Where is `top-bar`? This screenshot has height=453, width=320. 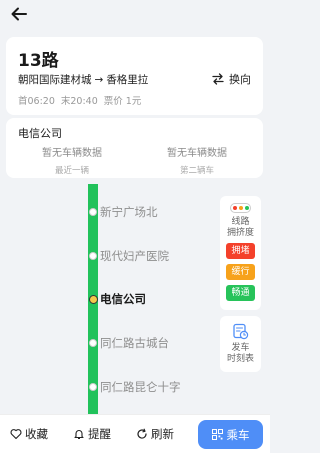
top-bar is located at coordinates (135, 15).